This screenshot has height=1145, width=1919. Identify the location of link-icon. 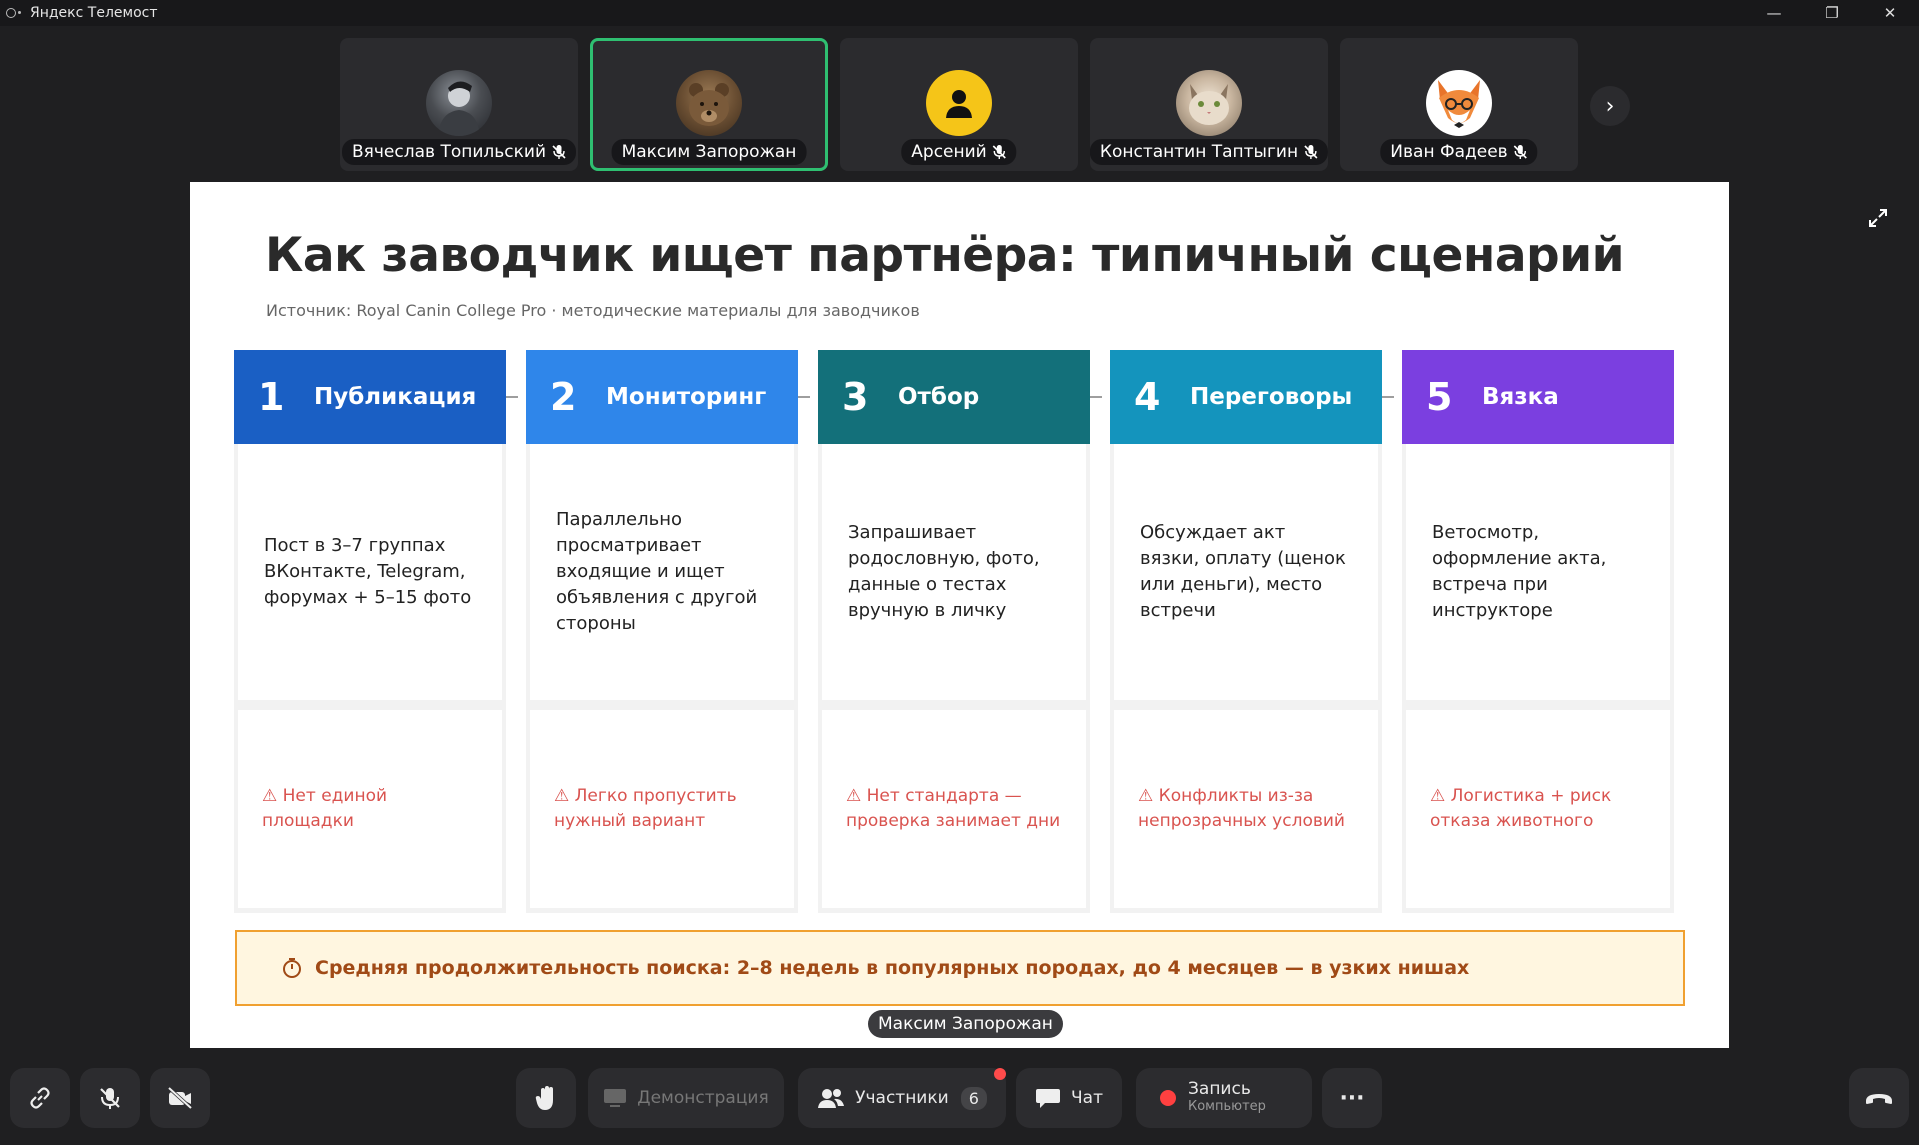
(40, 1098).